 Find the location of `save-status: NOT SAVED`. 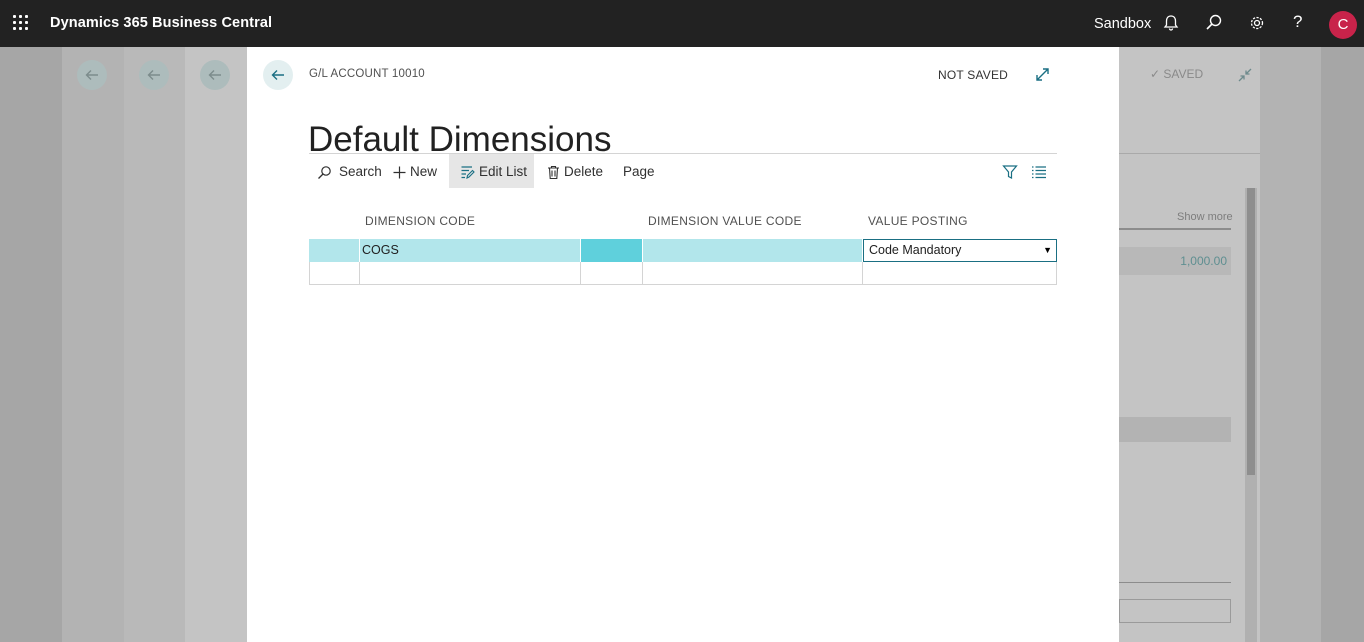

save-status: NOT SAVED is located at coordinates (973, 75).